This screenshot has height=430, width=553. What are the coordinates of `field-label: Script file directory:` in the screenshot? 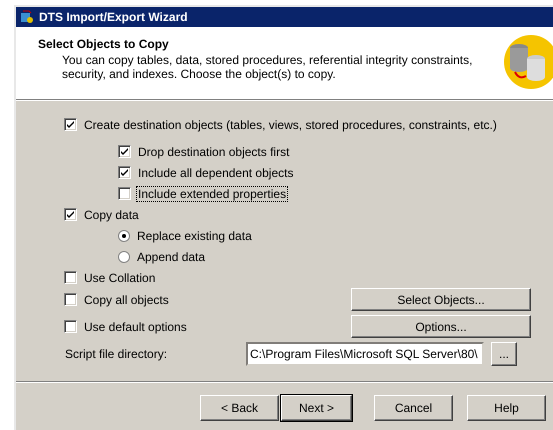 It's located at (116, 354).